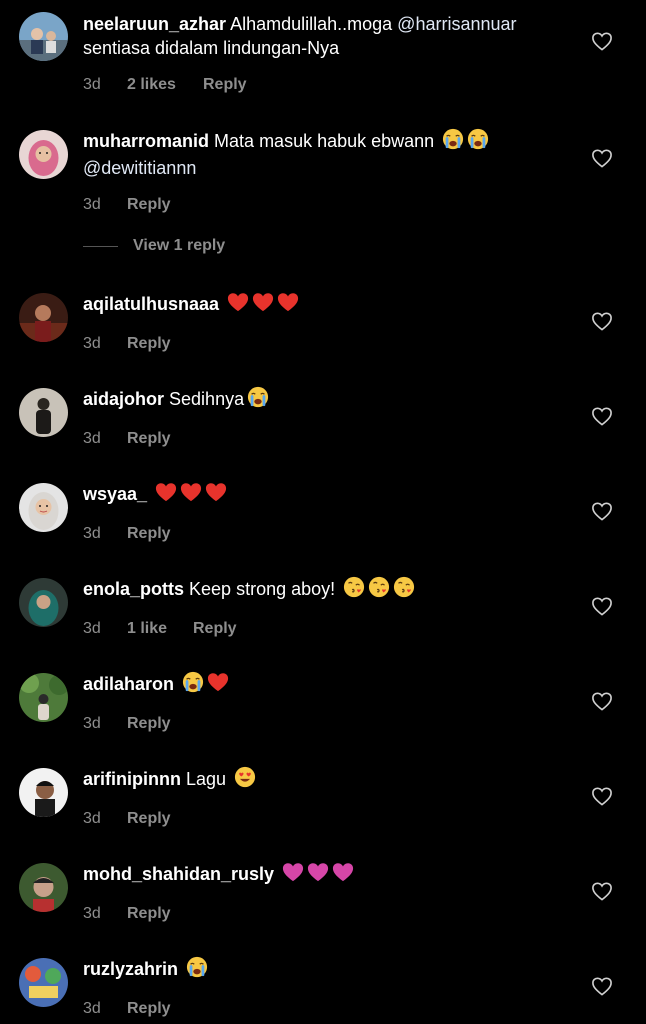  Describe the element at coordinates (206, 779) in the screenshot. I see `comment-body: Lagu` at that location.